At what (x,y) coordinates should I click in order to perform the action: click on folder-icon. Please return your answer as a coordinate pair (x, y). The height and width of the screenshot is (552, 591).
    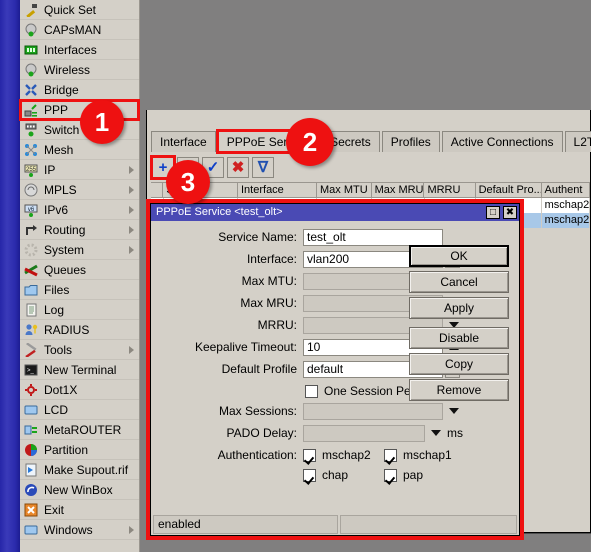
    Looking at the image, I should click on (31, 290).